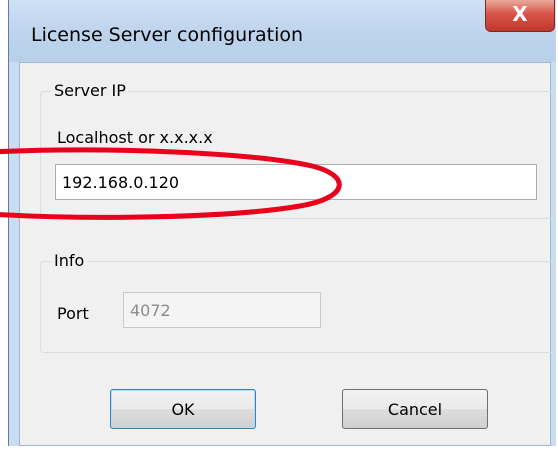  I want to click on ok-button: OK, so click(183, 409).